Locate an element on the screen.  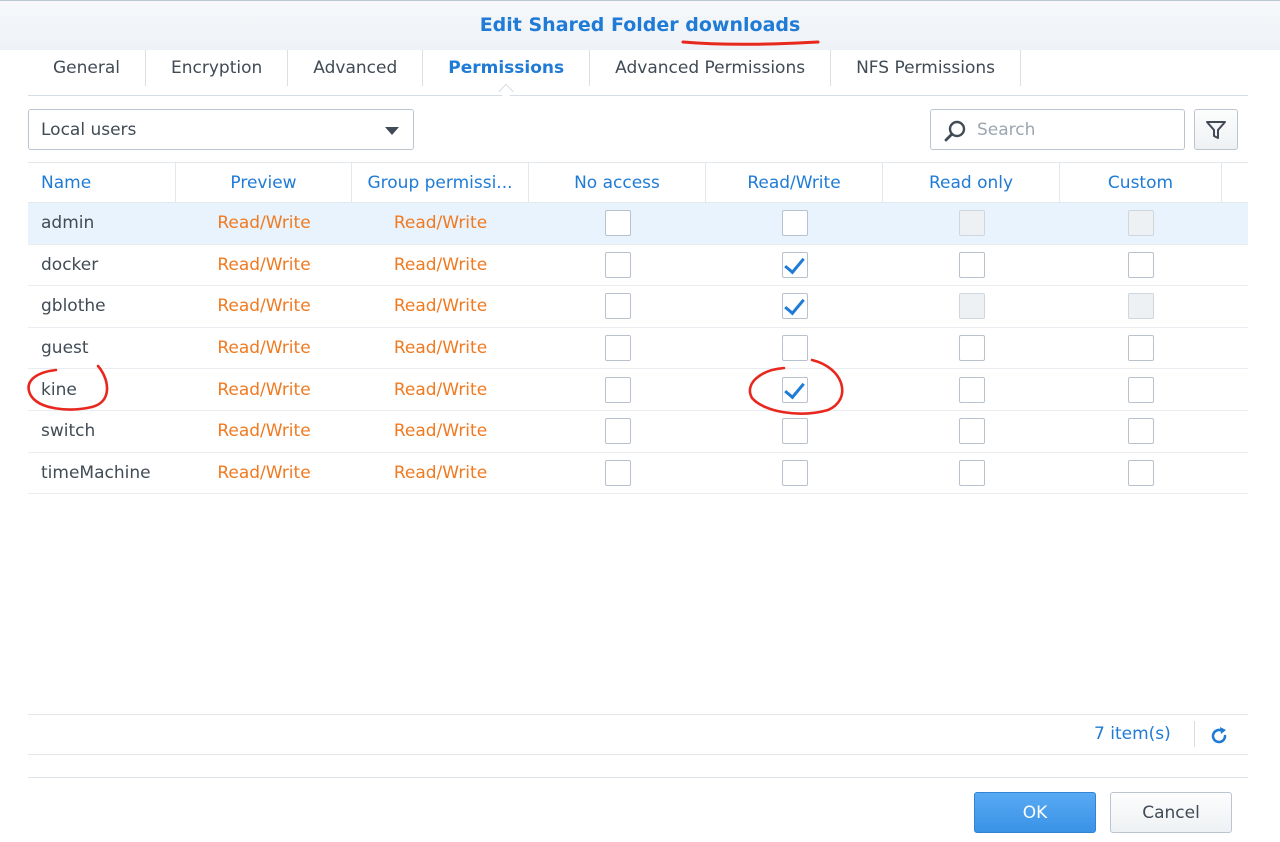
column-header-no-access: No access is located at coordinates (617, 182).